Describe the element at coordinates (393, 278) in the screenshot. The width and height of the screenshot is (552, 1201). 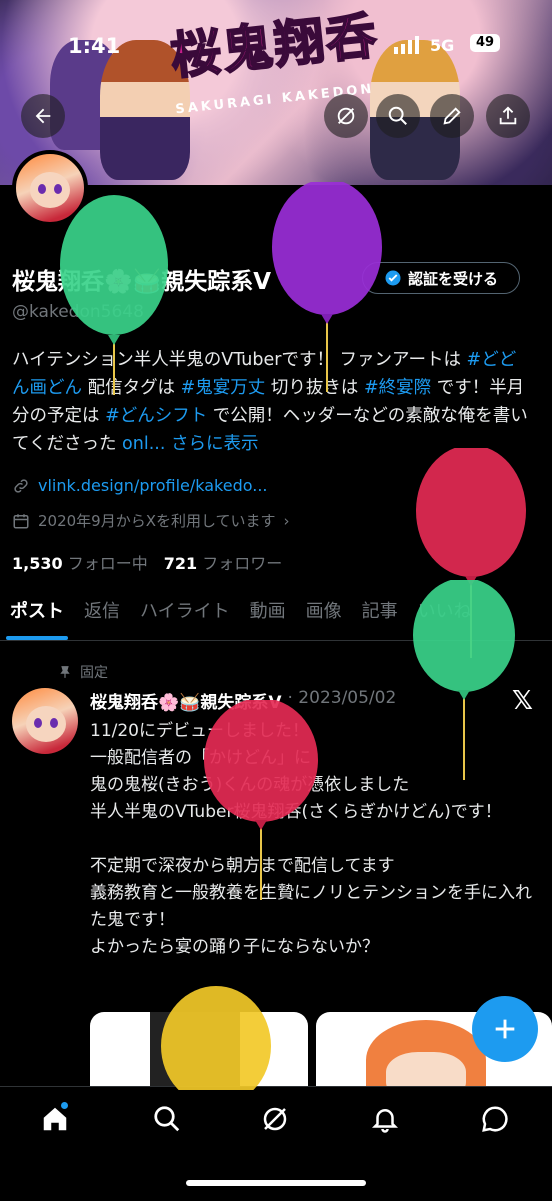
I see `verified-badge-icon` at that location.